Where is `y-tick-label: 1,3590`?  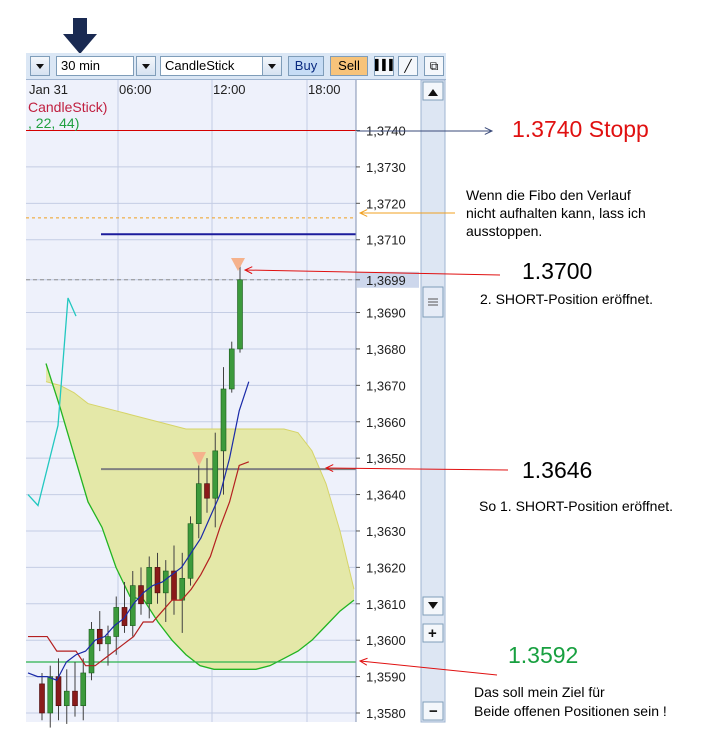
y-tick-label: 1,3590 is located at coordinates (386, 677).